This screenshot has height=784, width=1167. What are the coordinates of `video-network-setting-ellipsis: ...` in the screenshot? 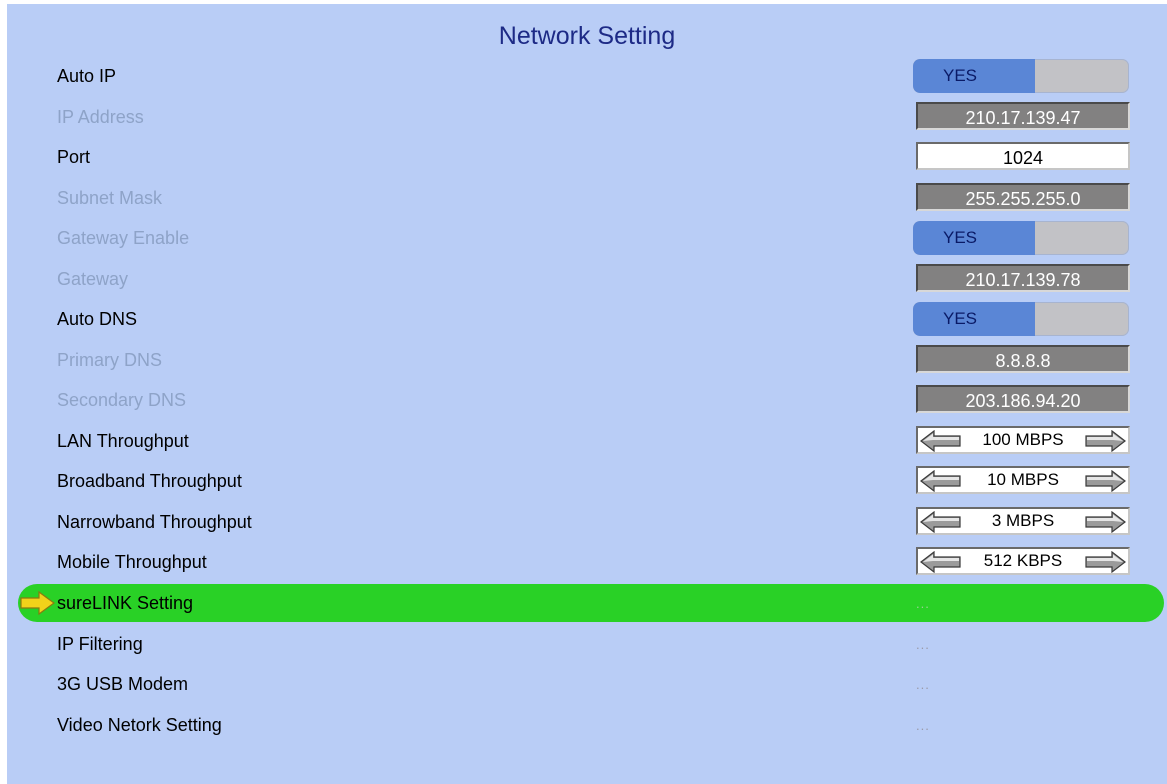 It's located at (923, 725).